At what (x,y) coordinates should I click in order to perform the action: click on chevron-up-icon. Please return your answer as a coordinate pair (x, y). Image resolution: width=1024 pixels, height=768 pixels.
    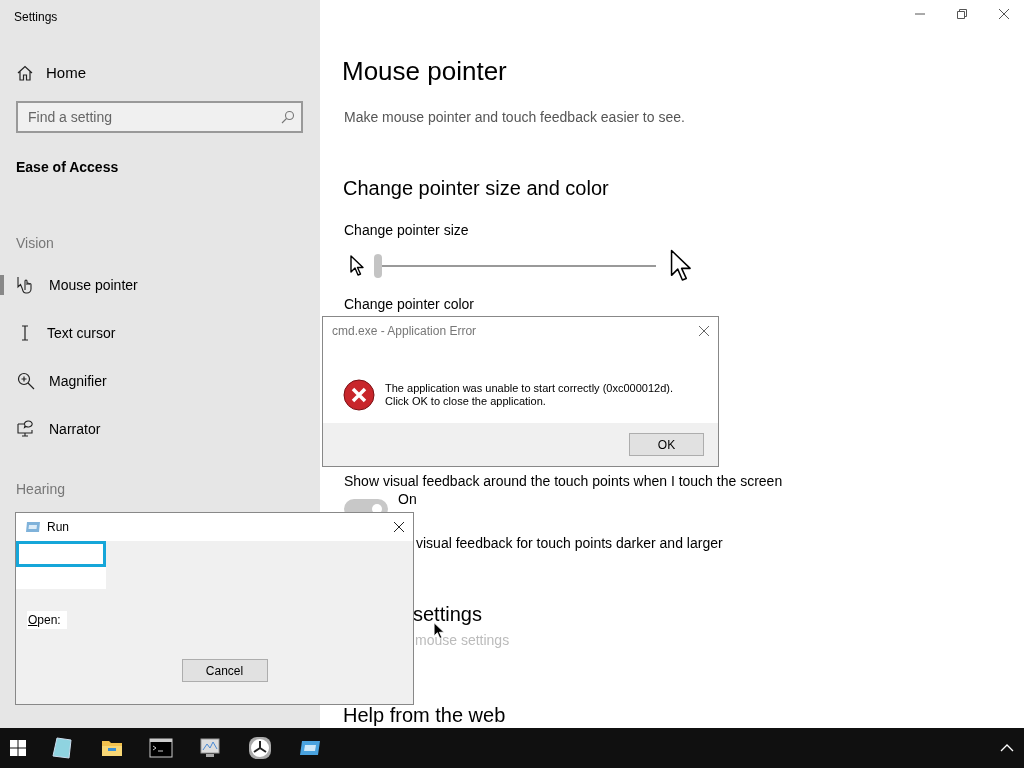
    Looking at the image, I should click on (1007, 748).